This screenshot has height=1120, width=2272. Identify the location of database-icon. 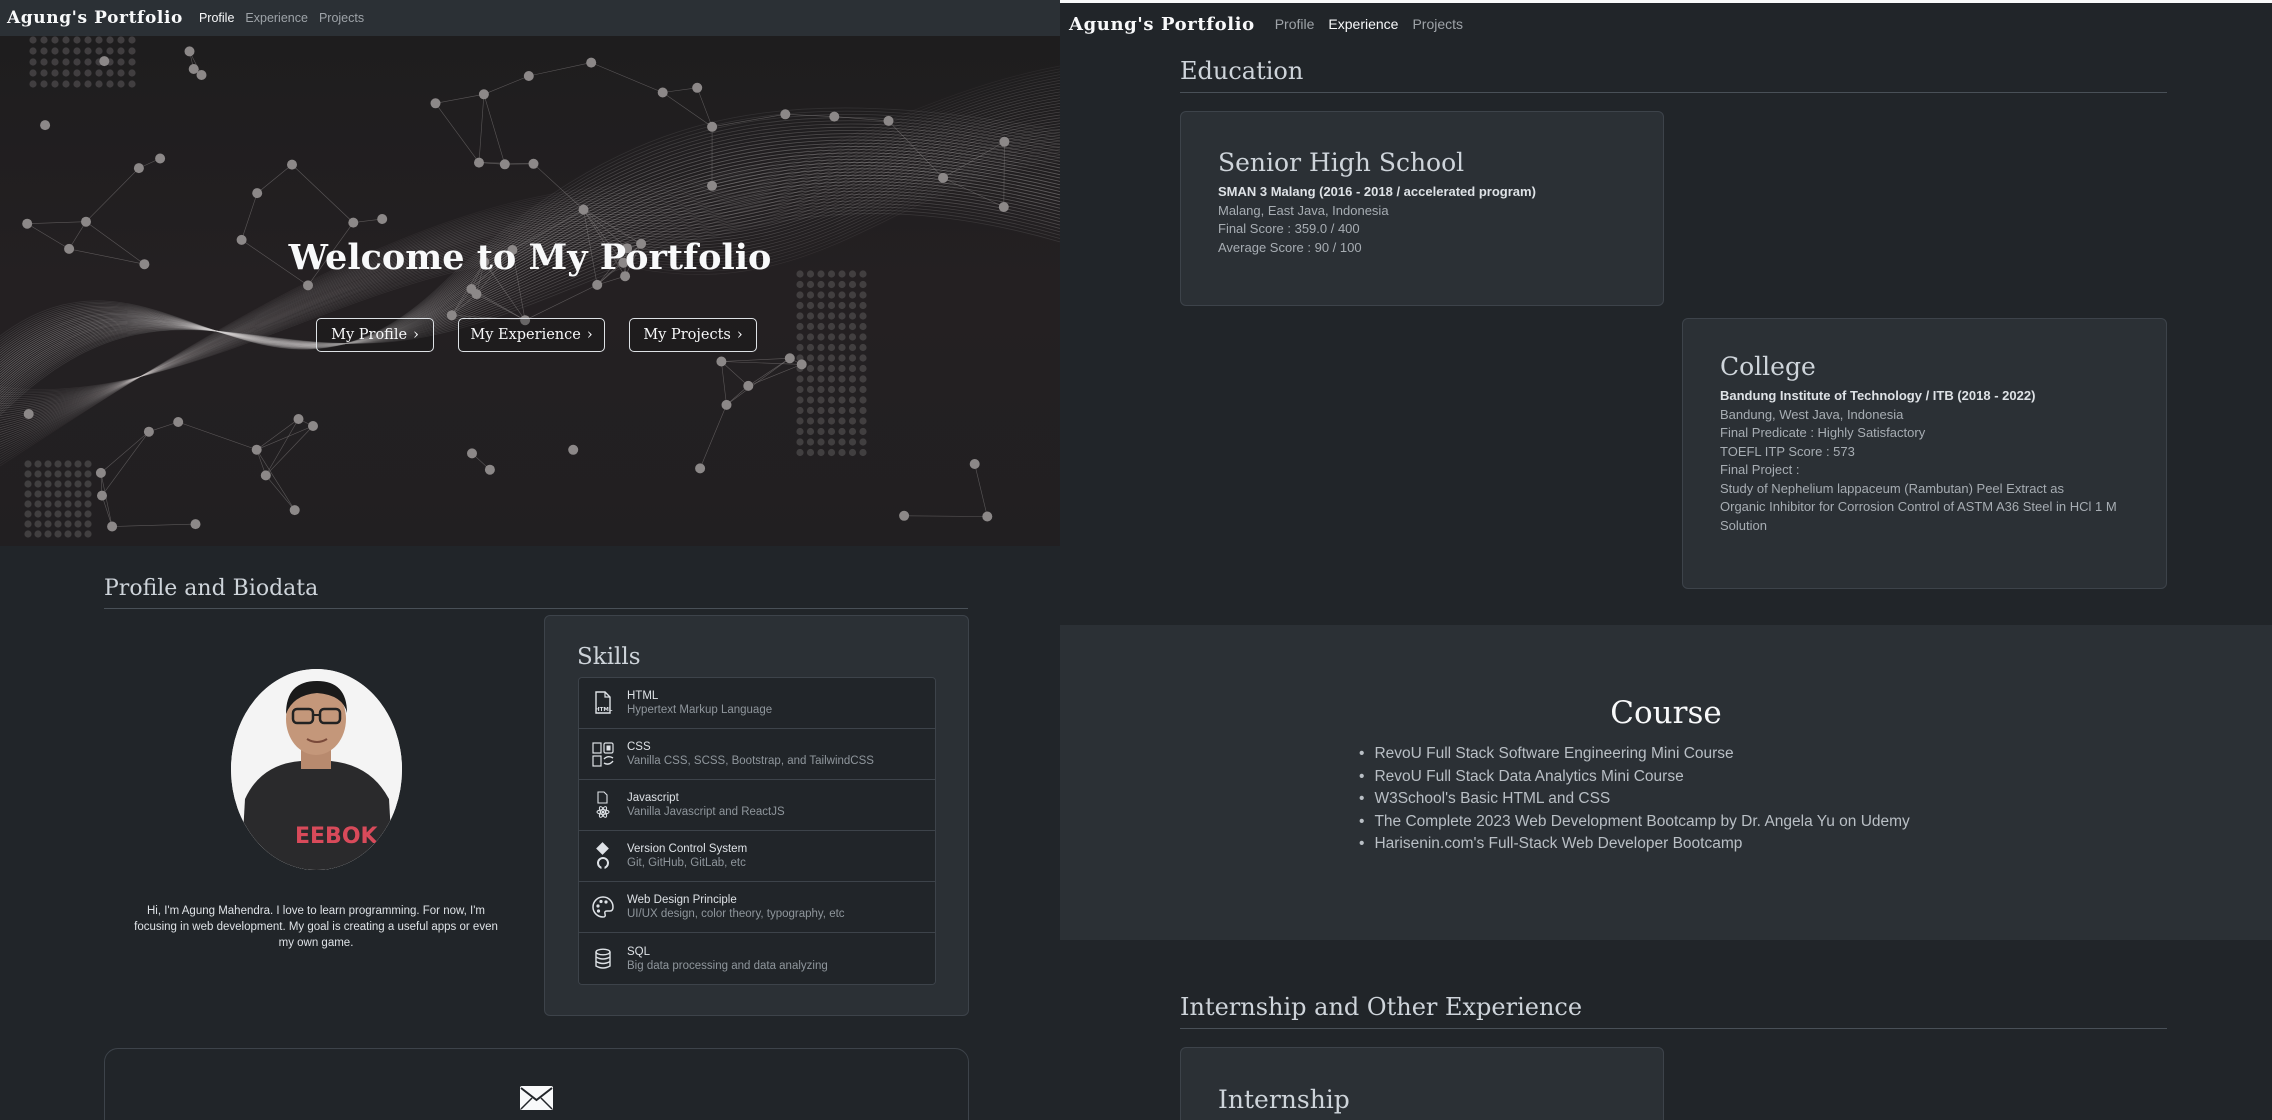
(603, 959).